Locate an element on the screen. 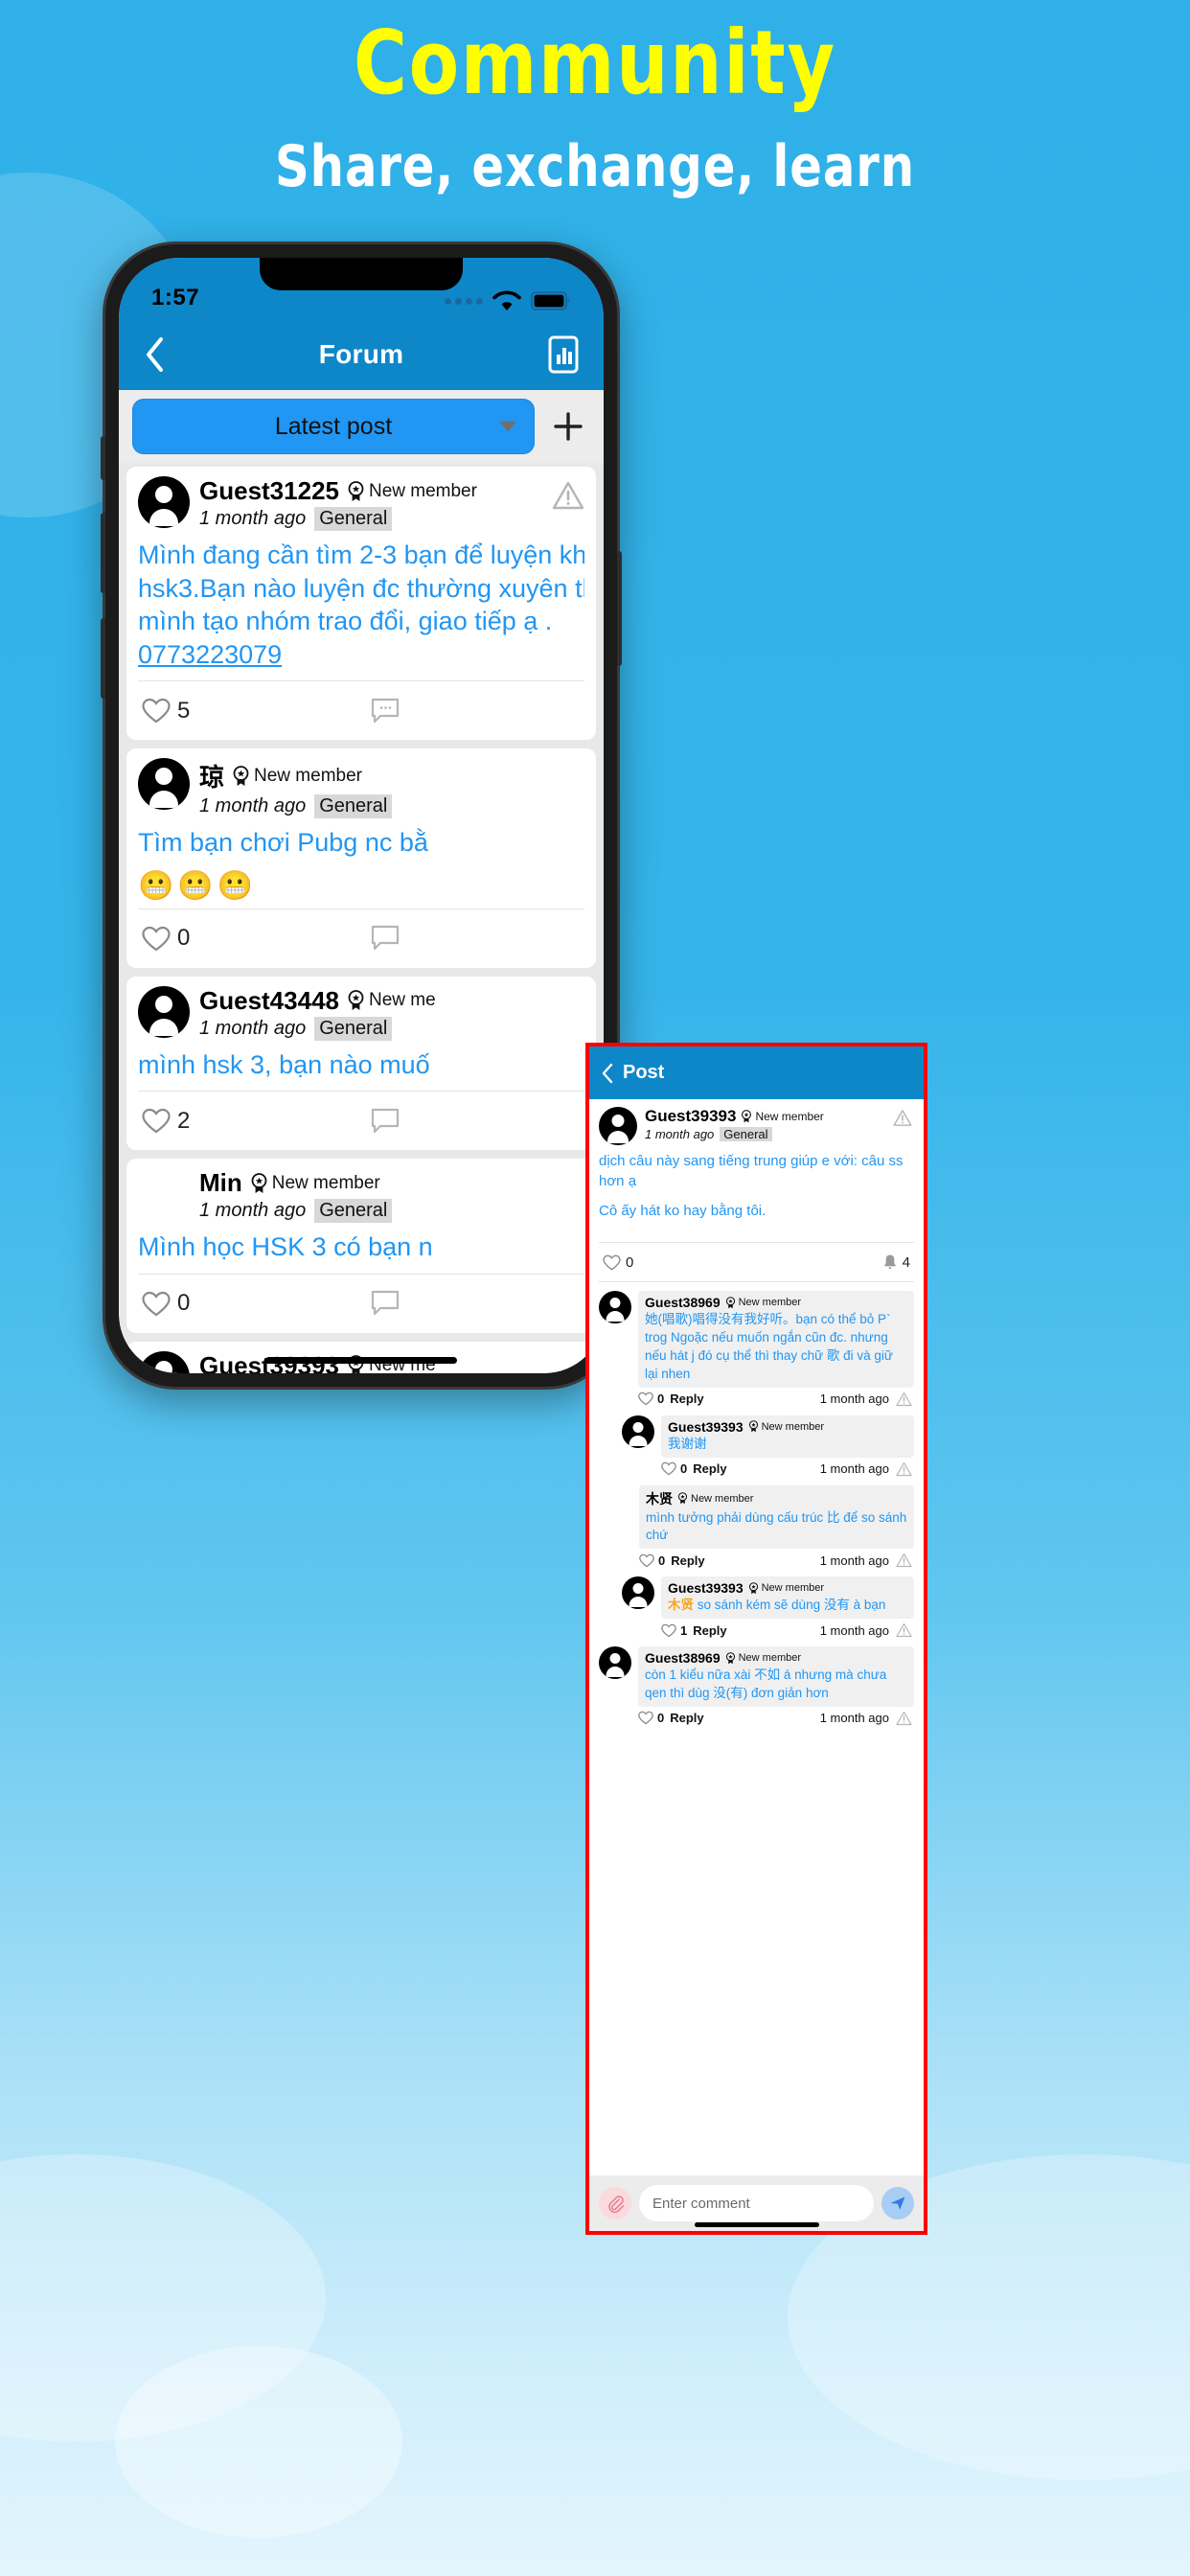 This screenshot has height=2576, width=1190. comment-input: Enter comment is located at coordinates (757, 2203).